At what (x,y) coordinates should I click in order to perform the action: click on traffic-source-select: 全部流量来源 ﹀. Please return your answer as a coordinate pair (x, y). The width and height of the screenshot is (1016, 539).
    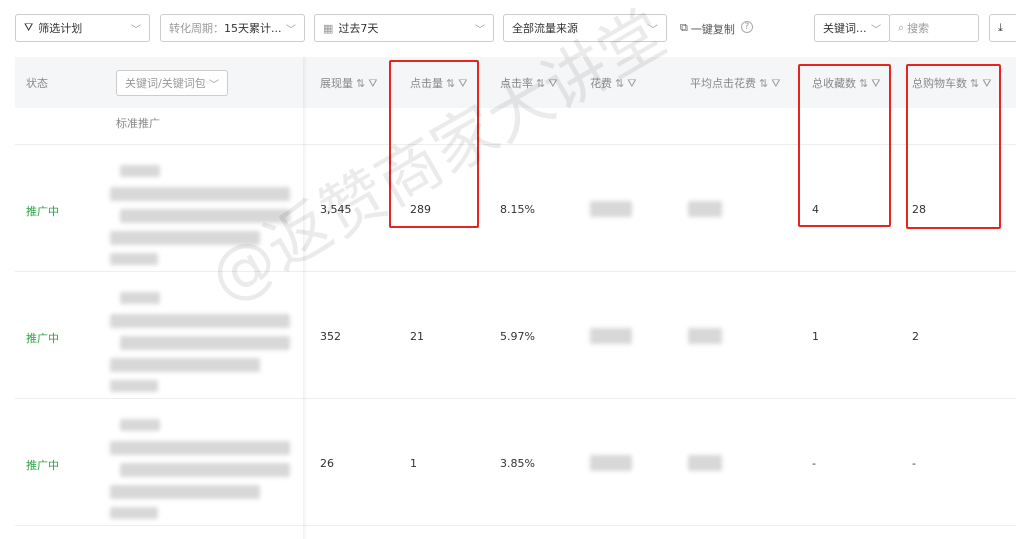
    Looking at the image, I should click on (585, 28).